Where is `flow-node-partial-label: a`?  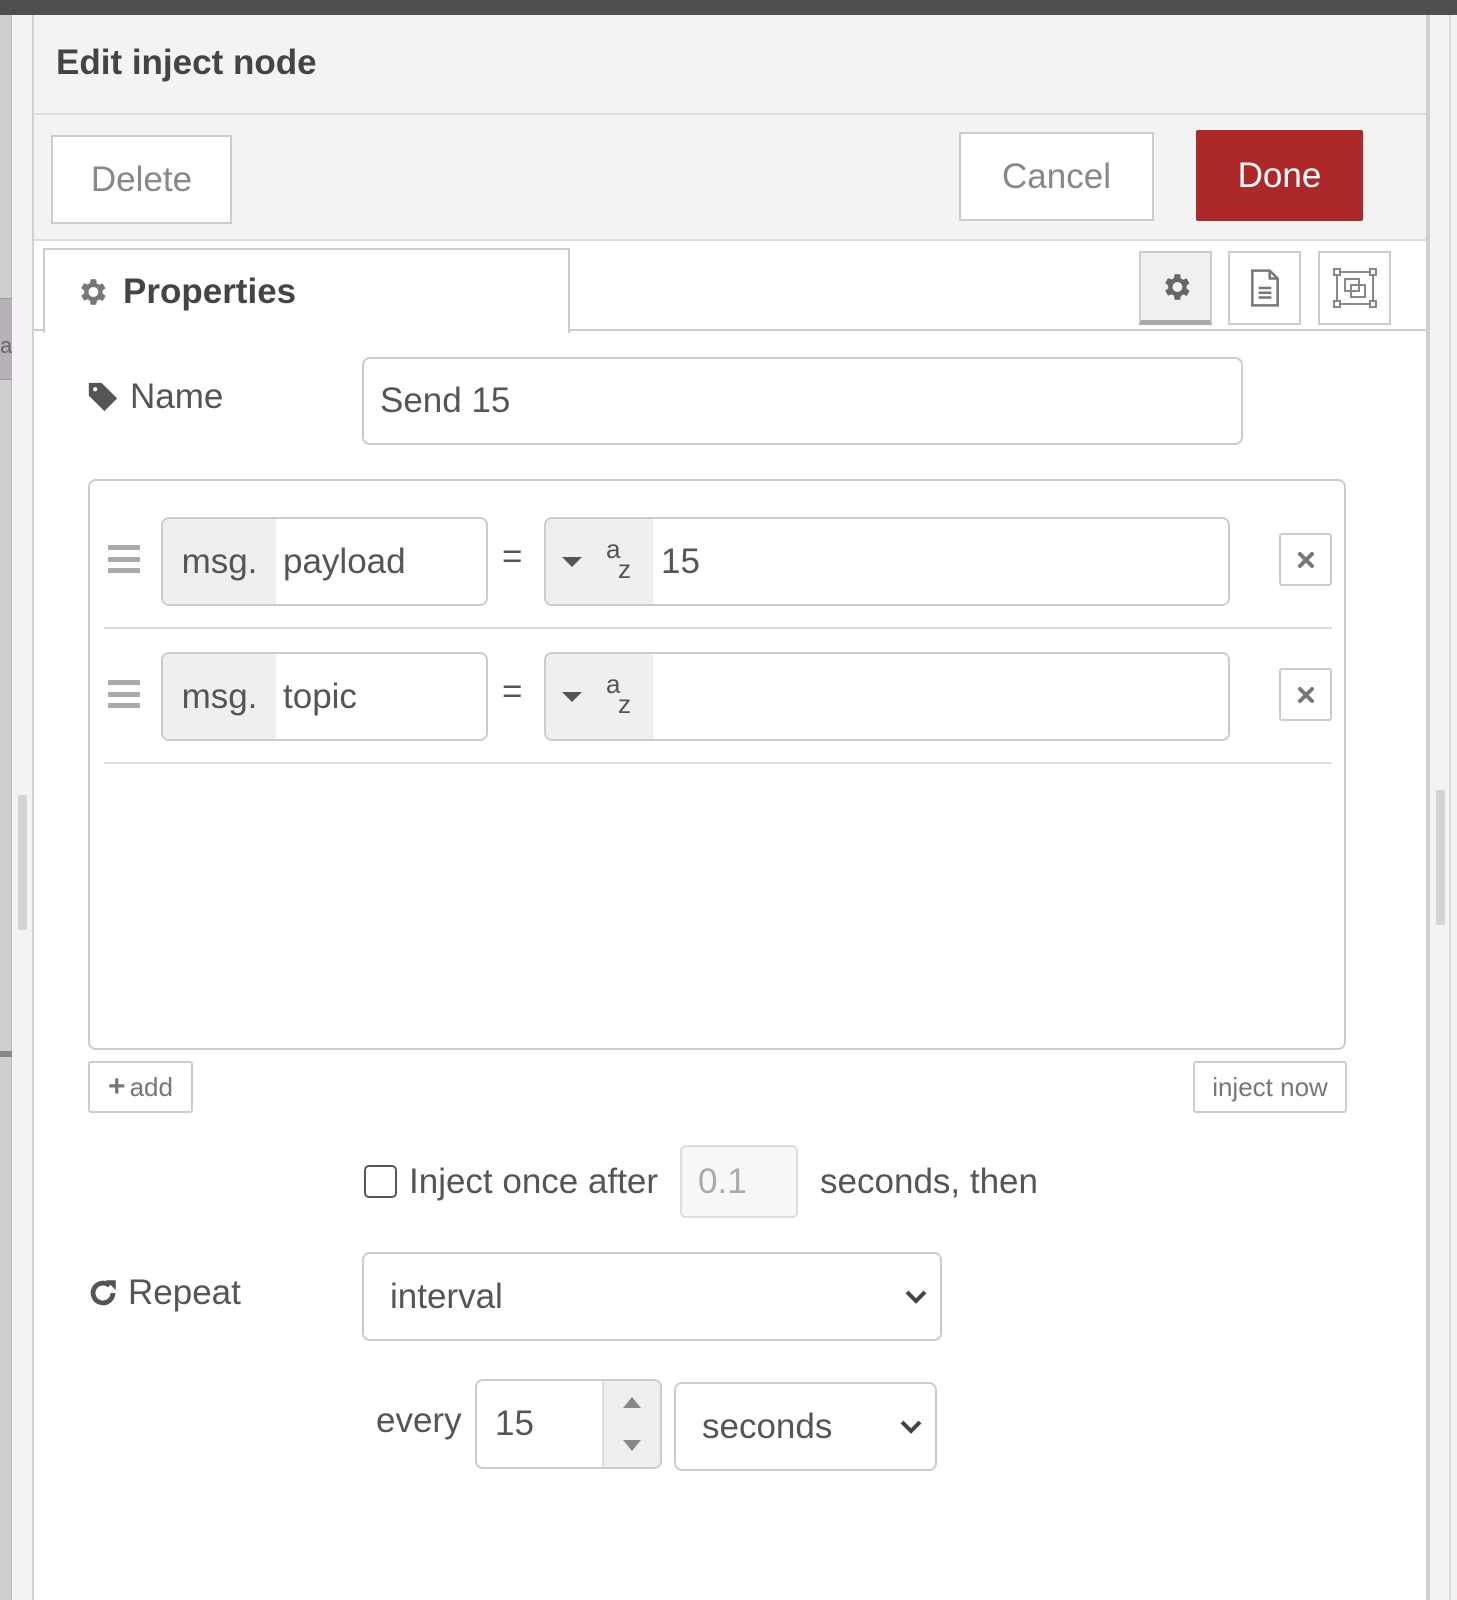 flow-node-partial-label: a is located at coordinates (6, 345).